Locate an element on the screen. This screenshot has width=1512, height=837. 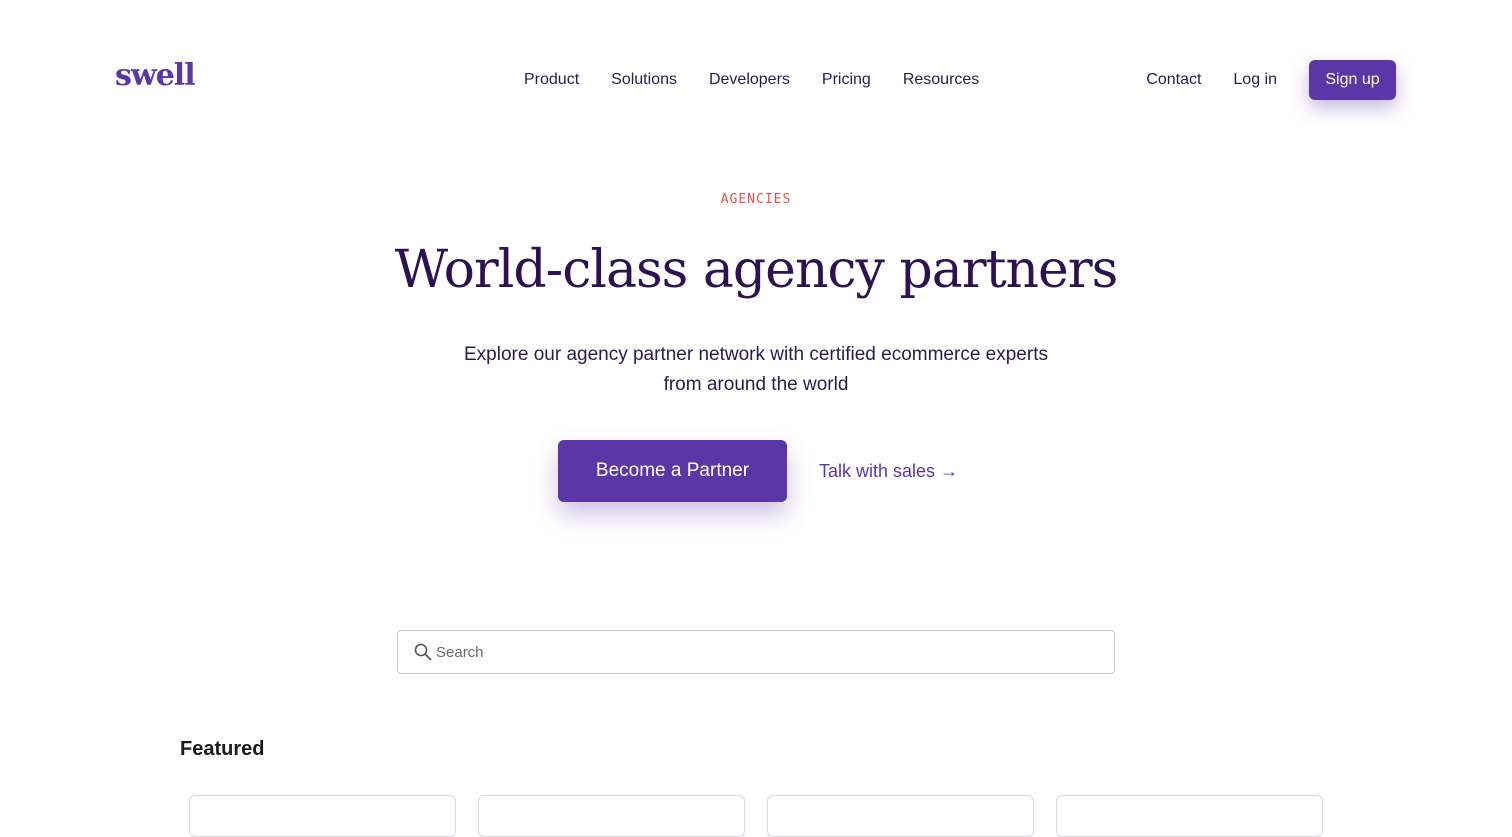
search-icon is located at coordinates (423, 652).